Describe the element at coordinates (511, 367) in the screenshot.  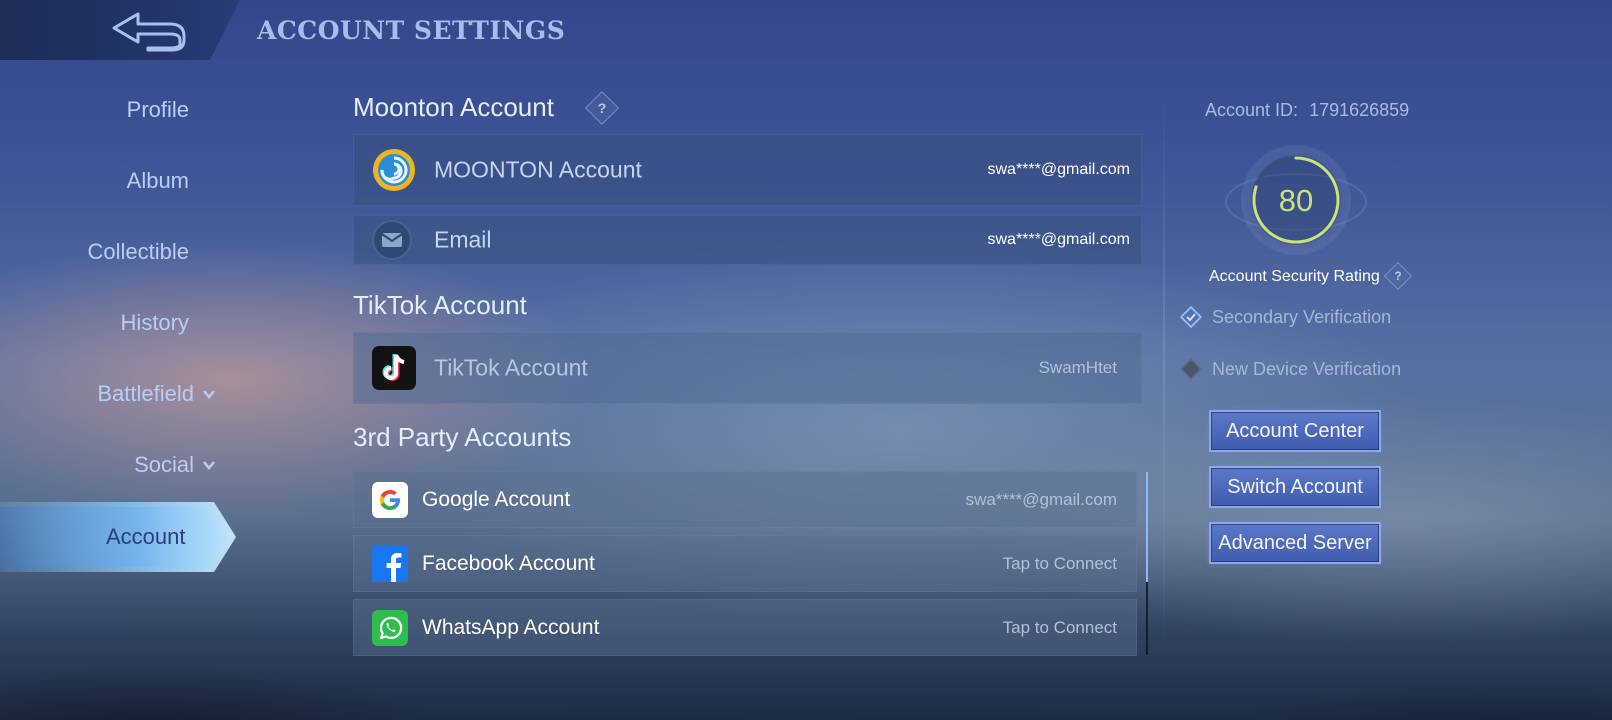
I see `row-label: TikTok Account` at that location.